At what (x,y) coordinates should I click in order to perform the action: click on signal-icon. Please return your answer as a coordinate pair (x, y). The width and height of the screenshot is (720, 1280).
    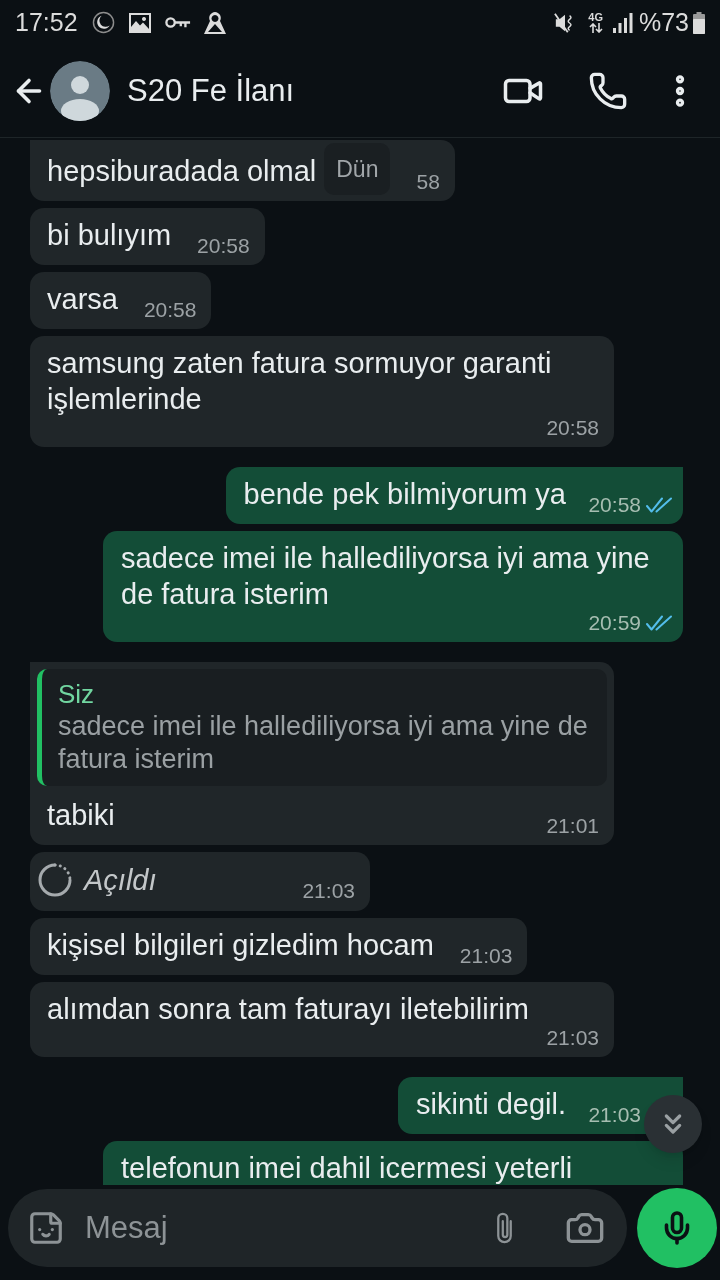
    Looking at the image, I should click on (622, 22).